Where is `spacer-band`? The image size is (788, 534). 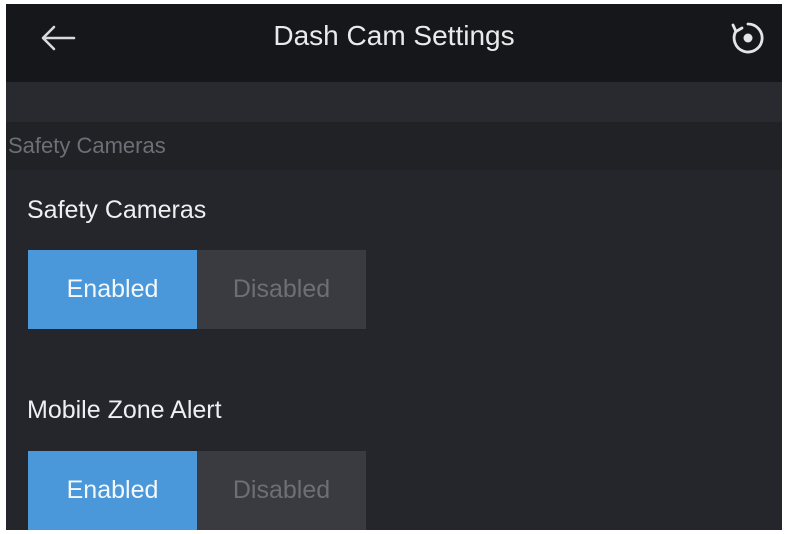 spacer-band is located at coordinates (394, 102).